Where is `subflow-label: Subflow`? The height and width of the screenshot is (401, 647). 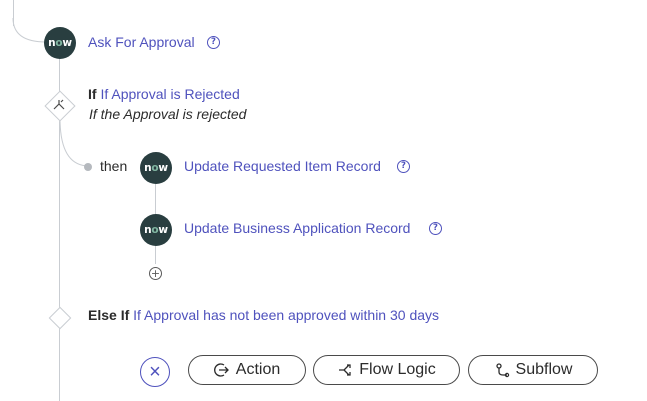 subflow-label: Subflow is located at coordinates (544, 369).